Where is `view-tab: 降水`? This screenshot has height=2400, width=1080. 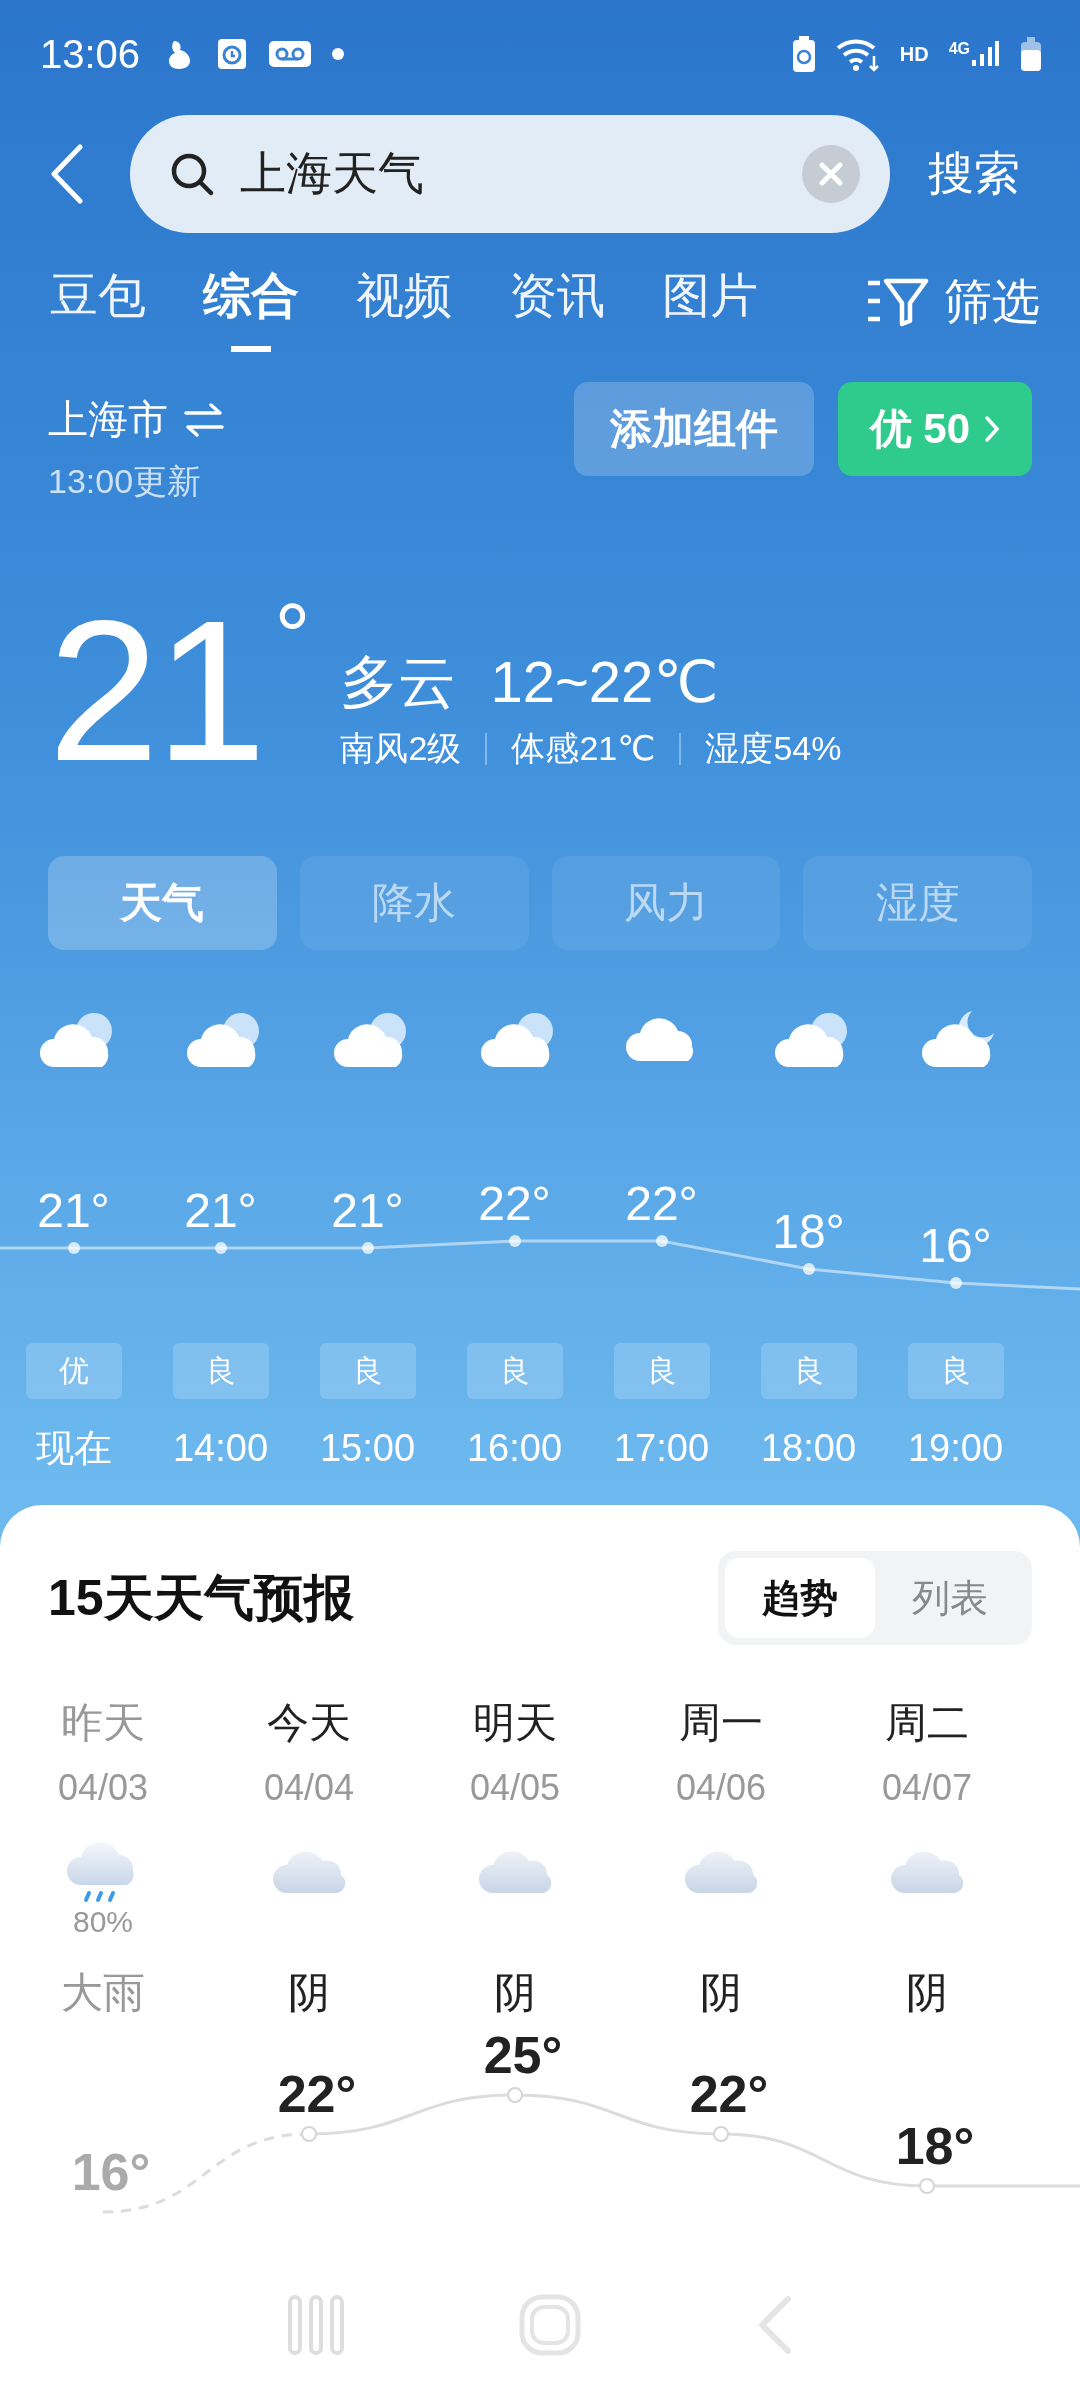 view-tab: 降水 is located at coordinates (414, 903).